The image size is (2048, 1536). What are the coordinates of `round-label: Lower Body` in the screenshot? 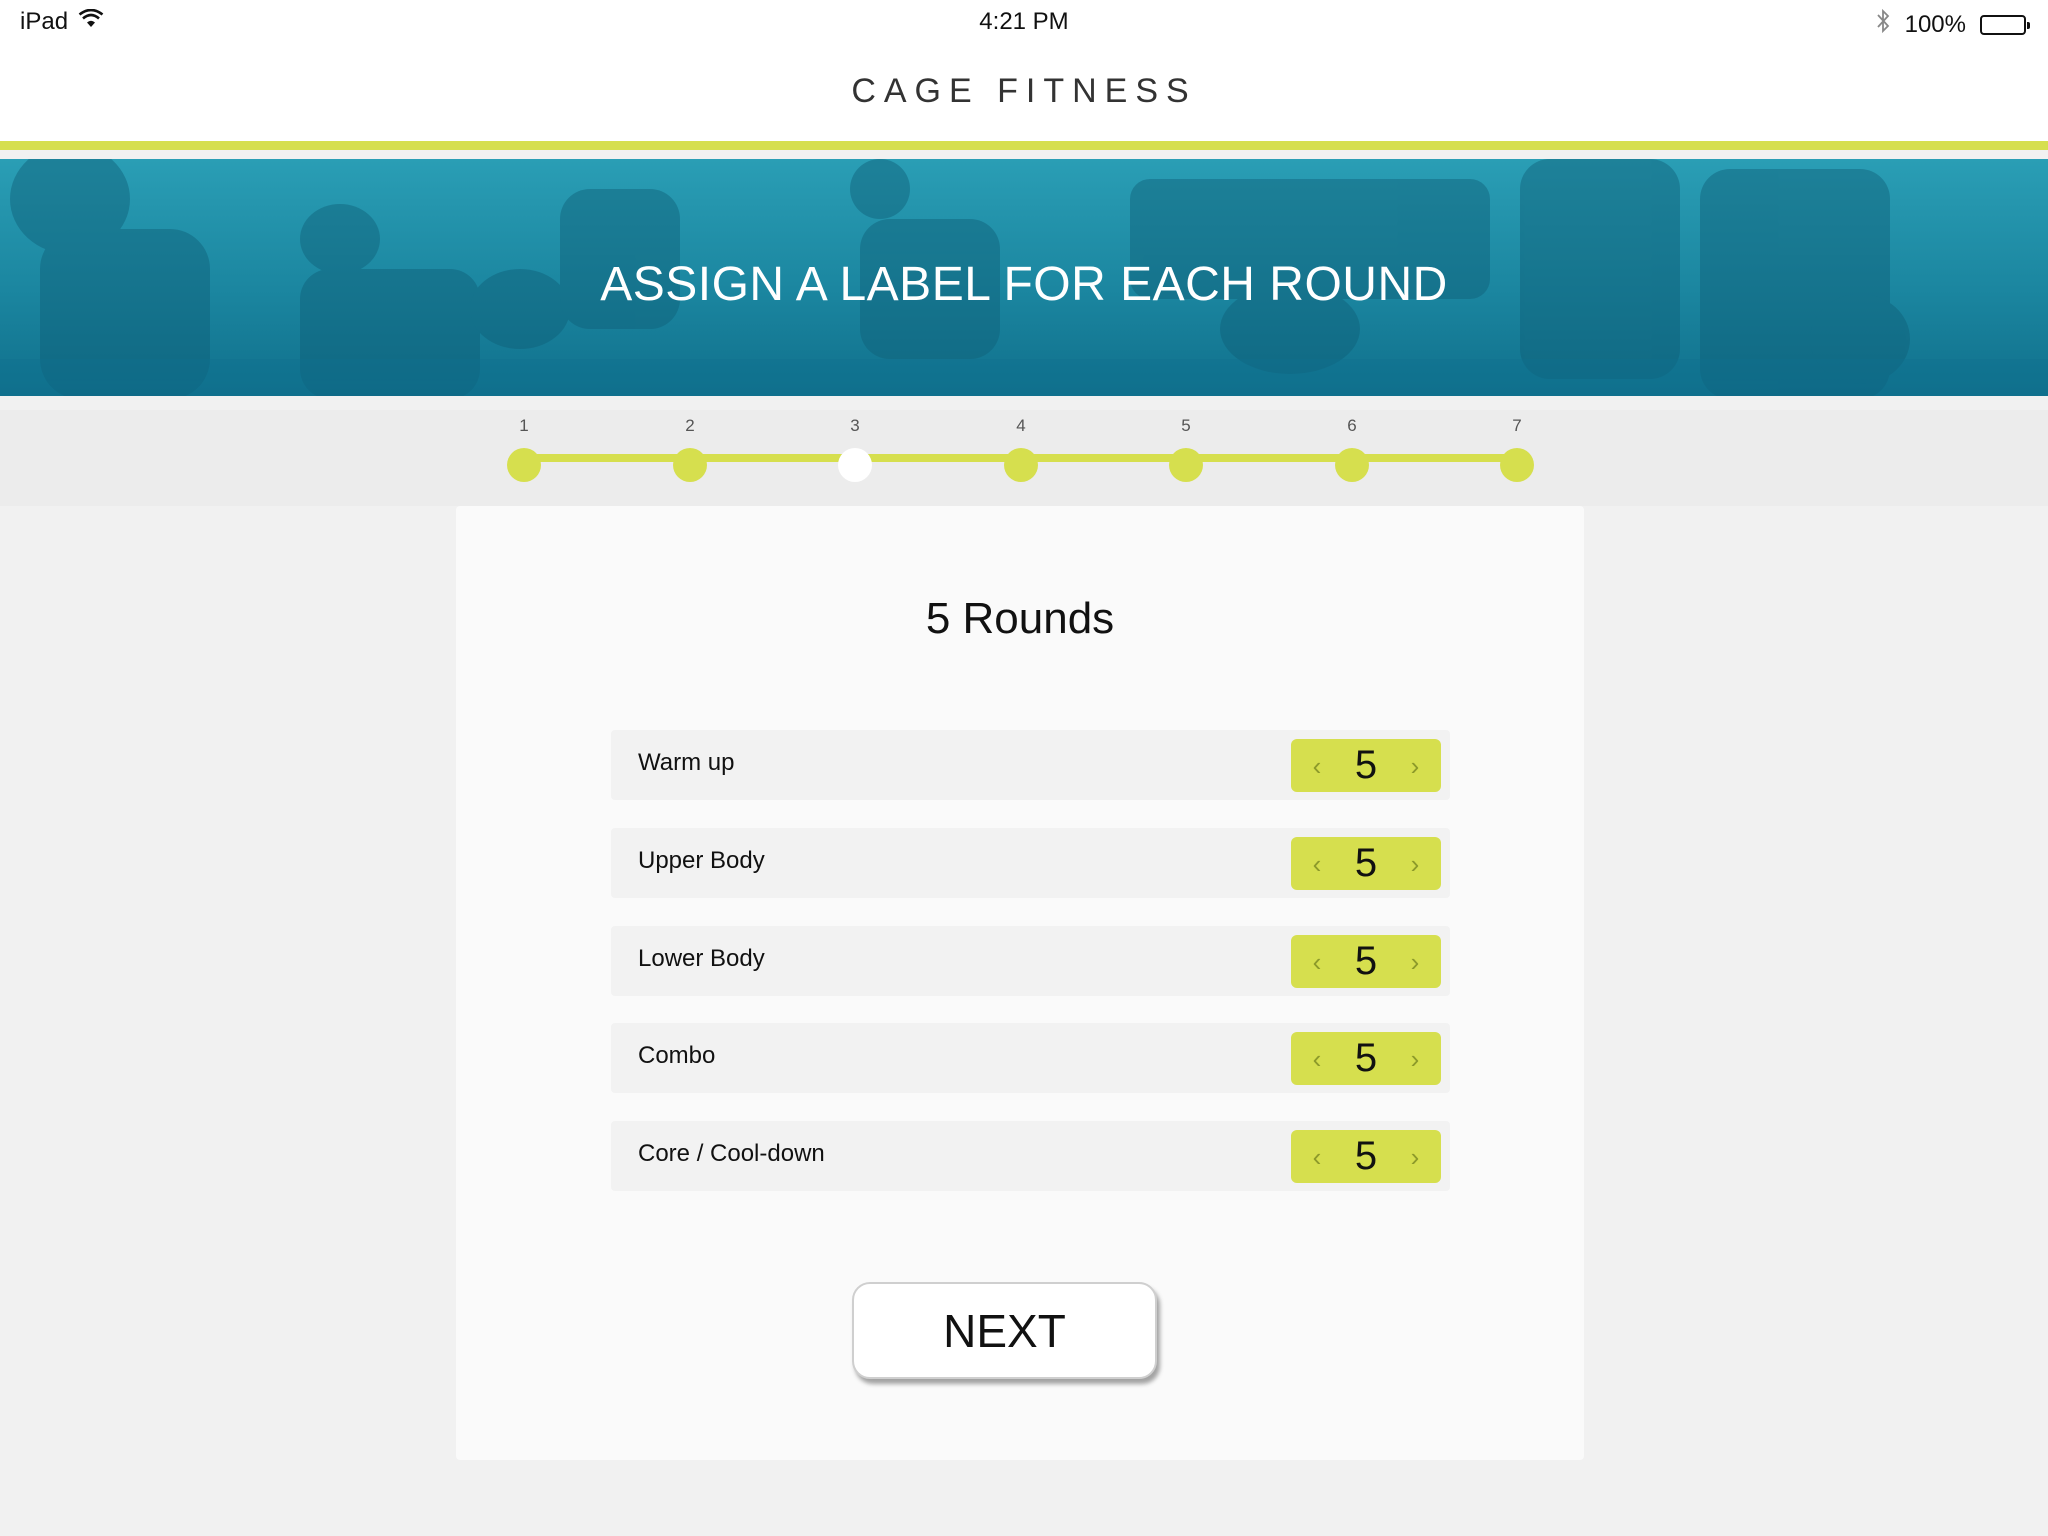 It's located at (701, 958).